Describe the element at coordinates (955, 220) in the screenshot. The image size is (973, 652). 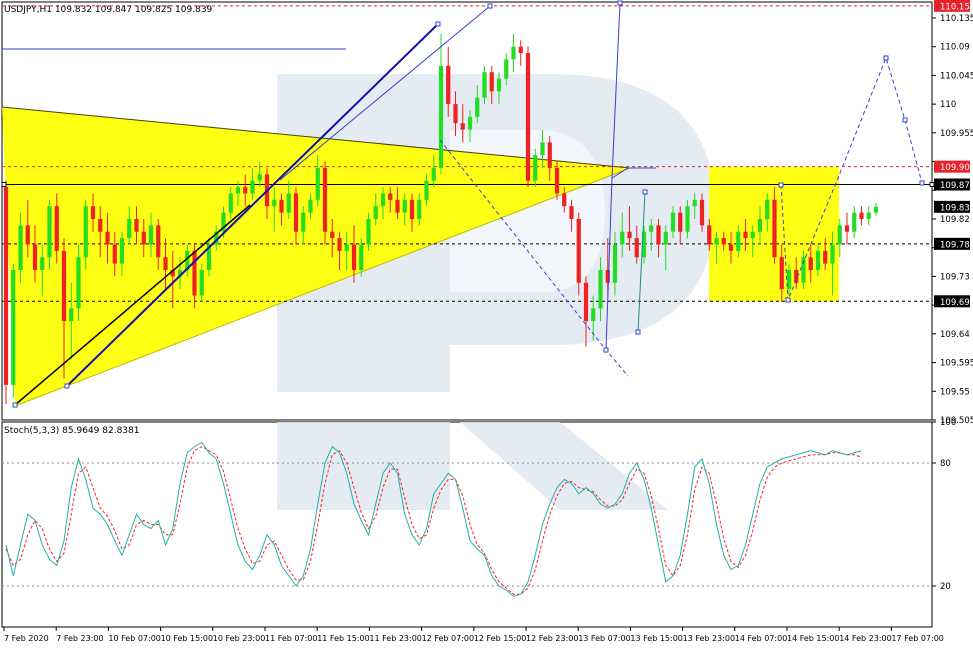
I see `y-tick-label: 109.82` at that location.